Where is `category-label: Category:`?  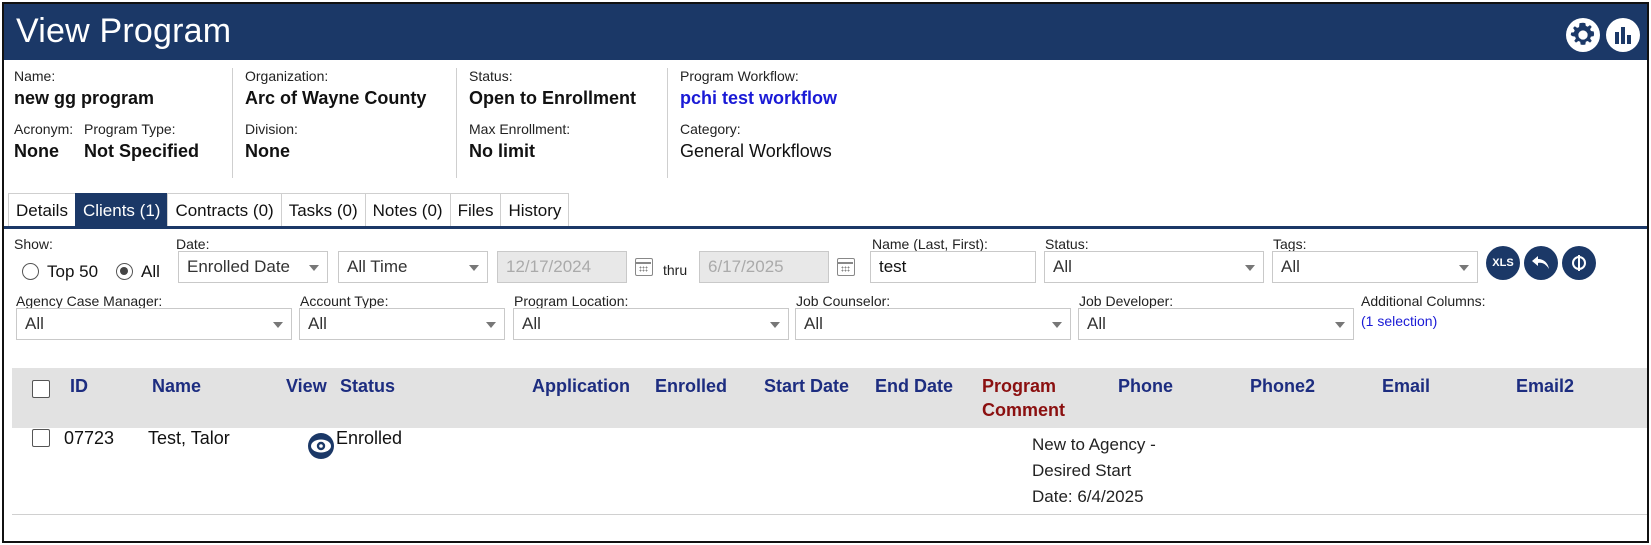
category-label: Category: is located at coordinates (710, 129).